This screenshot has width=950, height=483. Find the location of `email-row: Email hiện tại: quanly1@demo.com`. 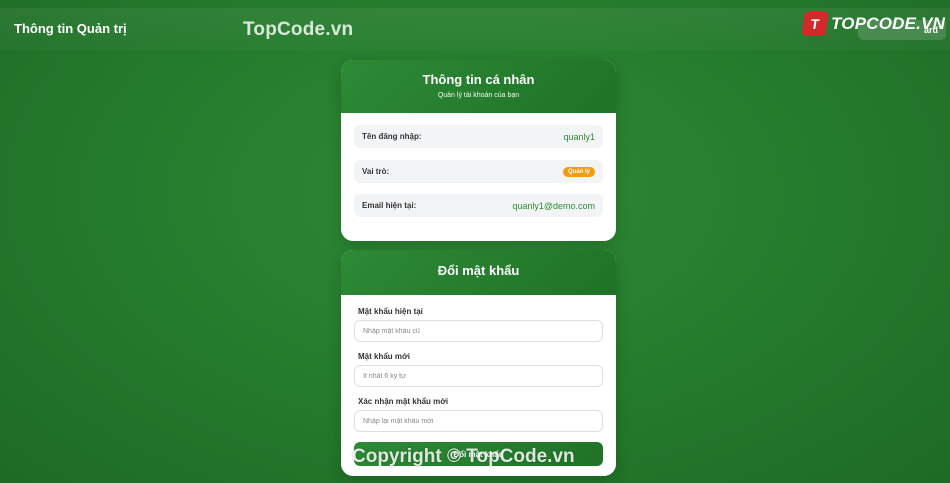

email-row: Email hiện tại: quanly1@demo.com is located at coordinates (478, 205).